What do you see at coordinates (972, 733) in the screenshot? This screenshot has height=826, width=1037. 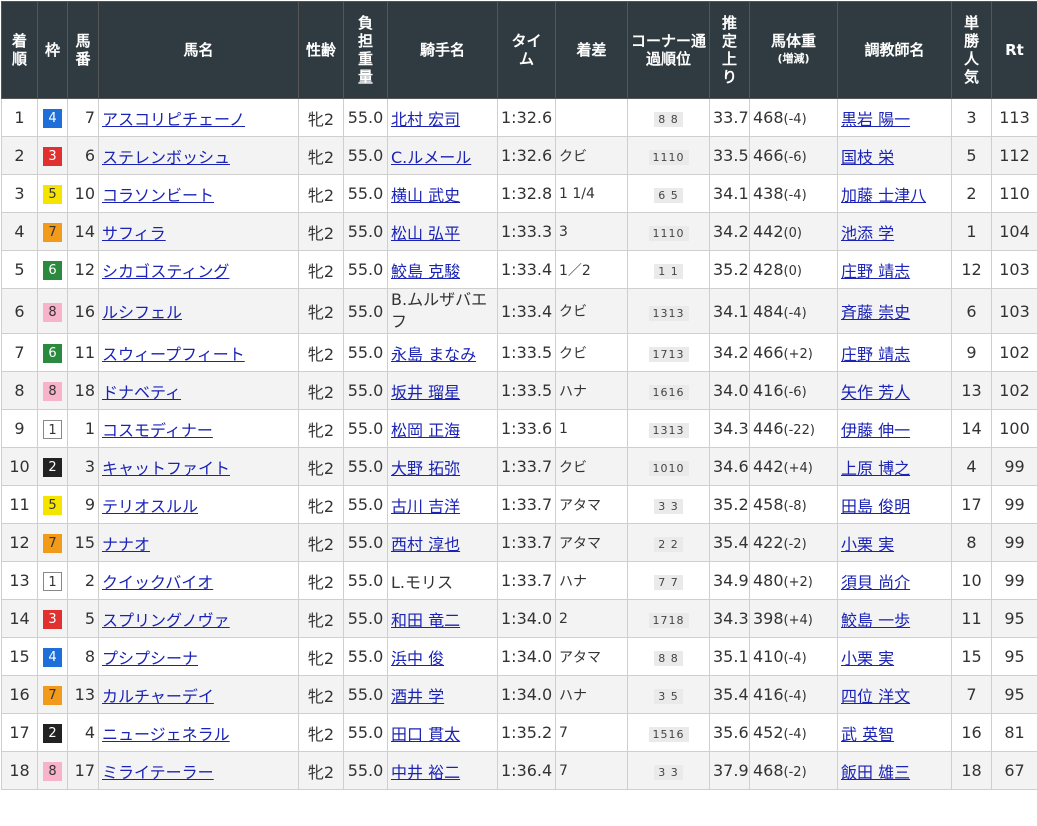 I see `popularity-cell: 16` at bounding box center [972, 733].